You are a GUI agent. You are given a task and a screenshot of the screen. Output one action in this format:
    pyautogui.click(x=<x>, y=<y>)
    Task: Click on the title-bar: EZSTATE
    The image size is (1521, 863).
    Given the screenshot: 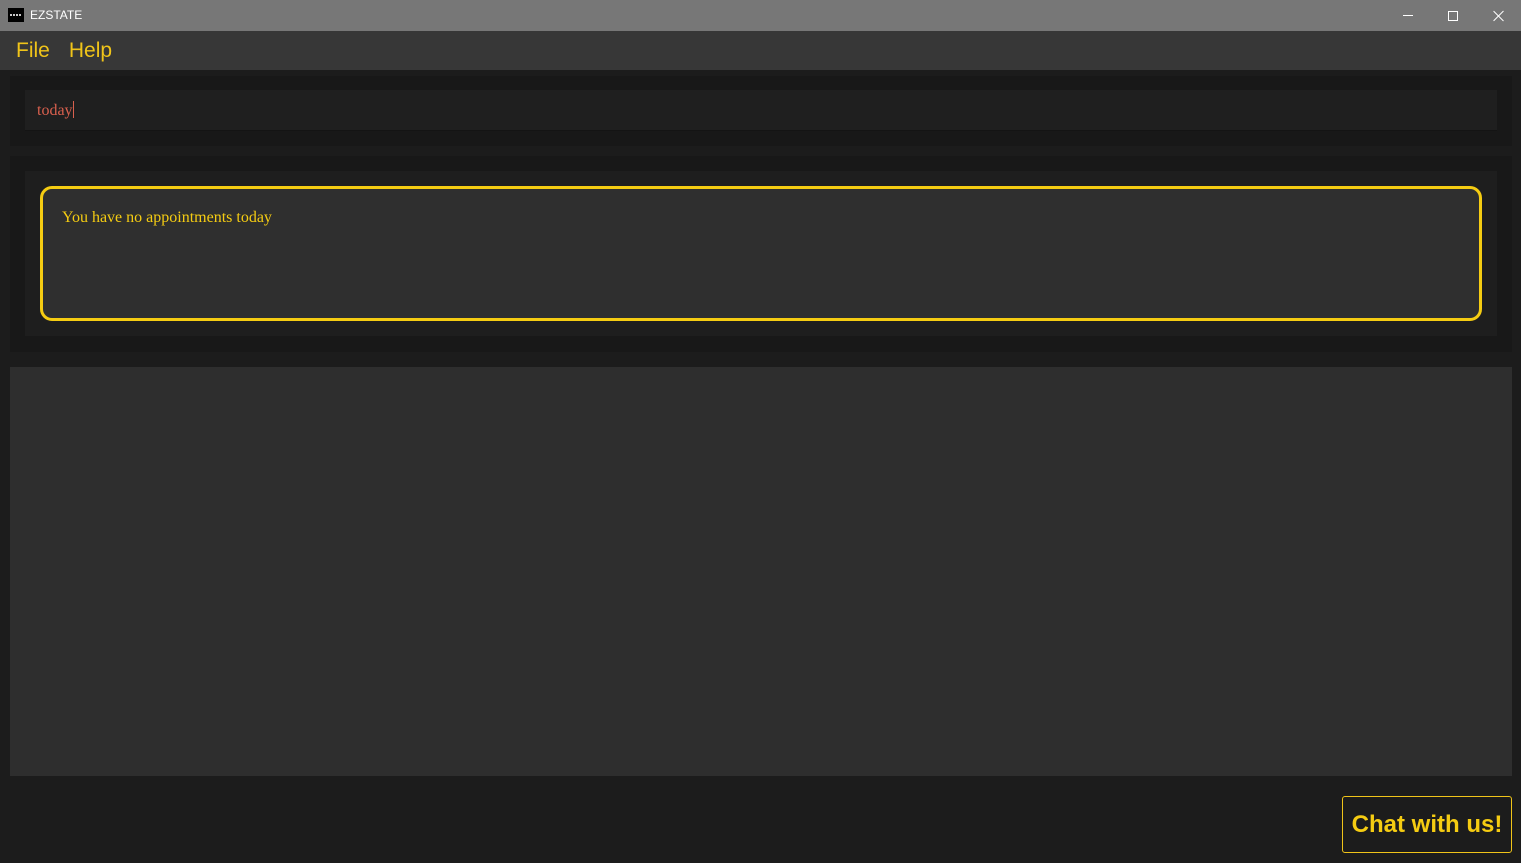 What is the action you would take?
    pyautogui.click(x=760, y=15)
    